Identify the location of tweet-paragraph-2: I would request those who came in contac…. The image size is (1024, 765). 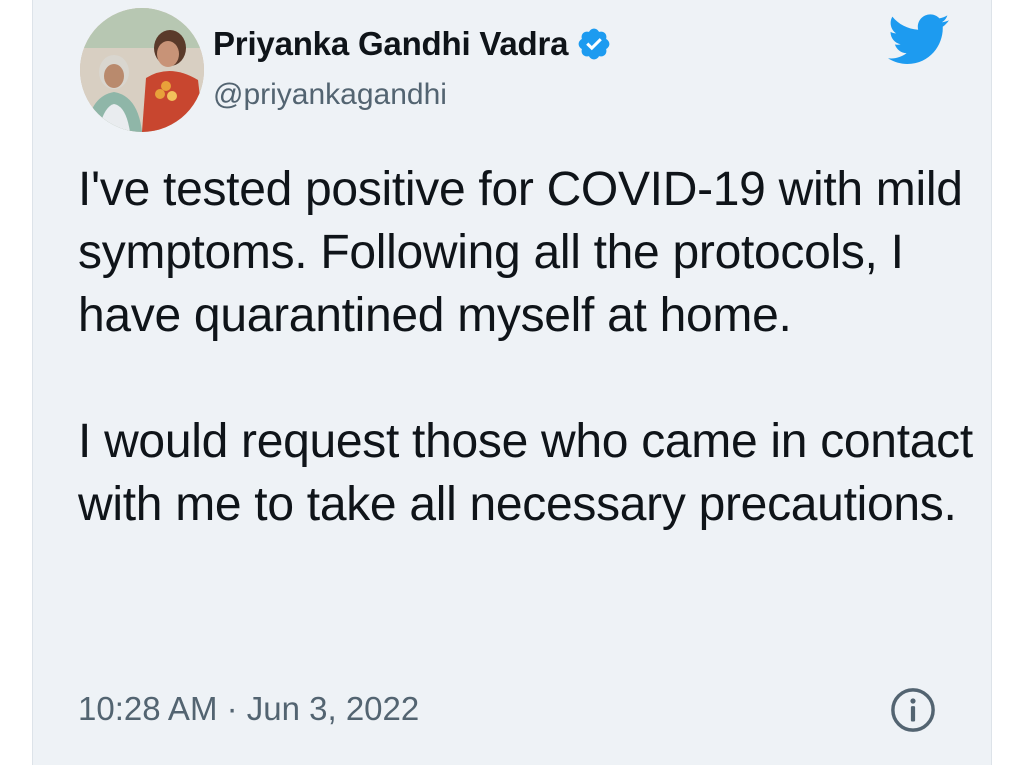
(525, 473).